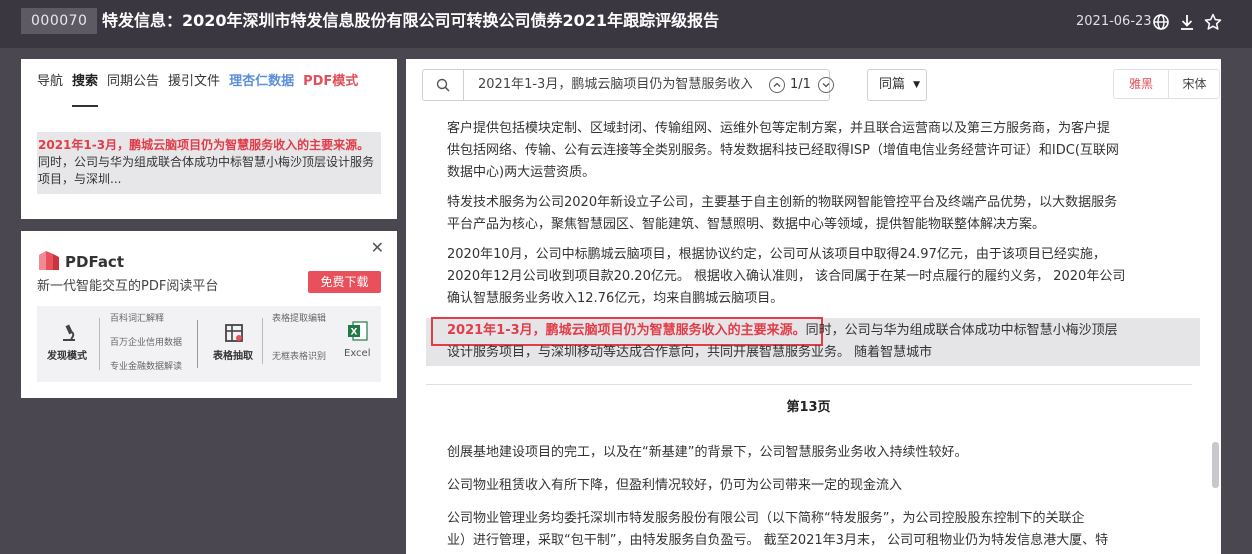 The height and width of the screenshot is (554, 1252). I want to click on feature-item: 百万企业信用数据, so click(146, 343).